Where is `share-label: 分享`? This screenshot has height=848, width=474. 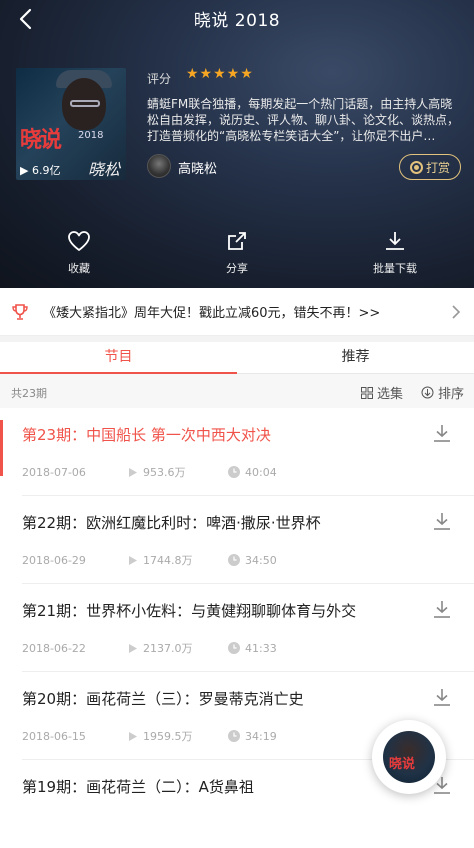
share-label: 分享 is located at coordinates (237, 268).